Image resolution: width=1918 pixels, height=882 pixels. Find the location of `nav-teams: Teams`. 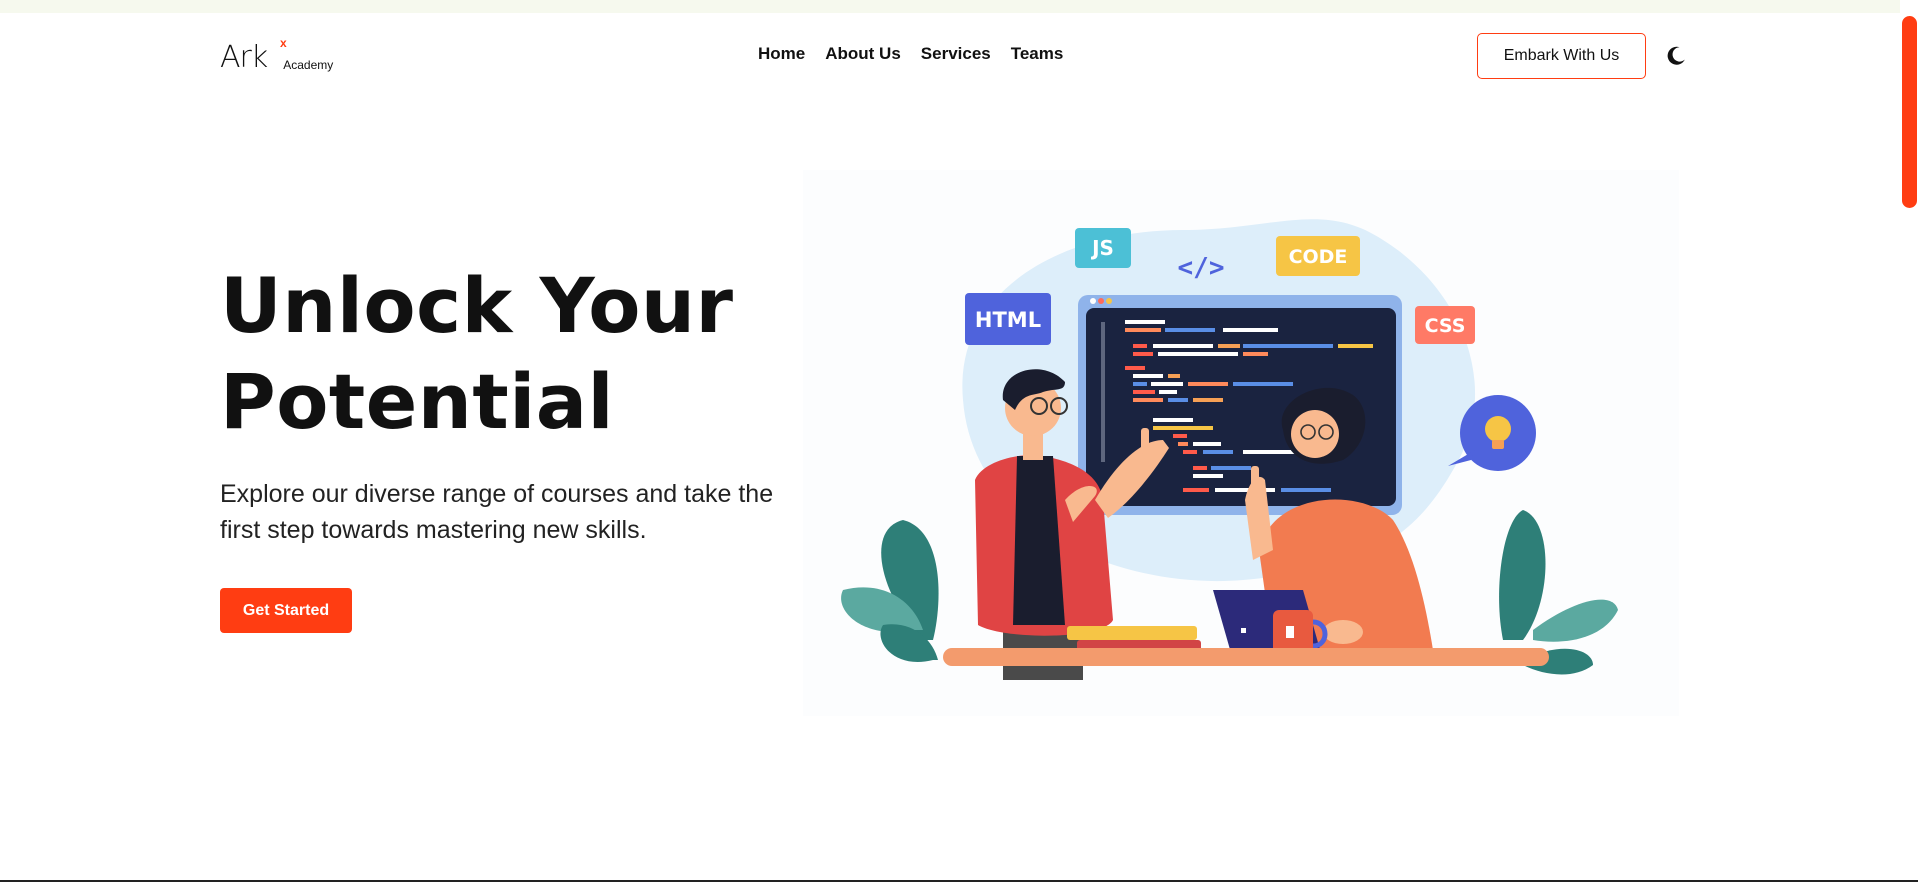

nav-teams: Teams is located at coordinates (1037, 54).